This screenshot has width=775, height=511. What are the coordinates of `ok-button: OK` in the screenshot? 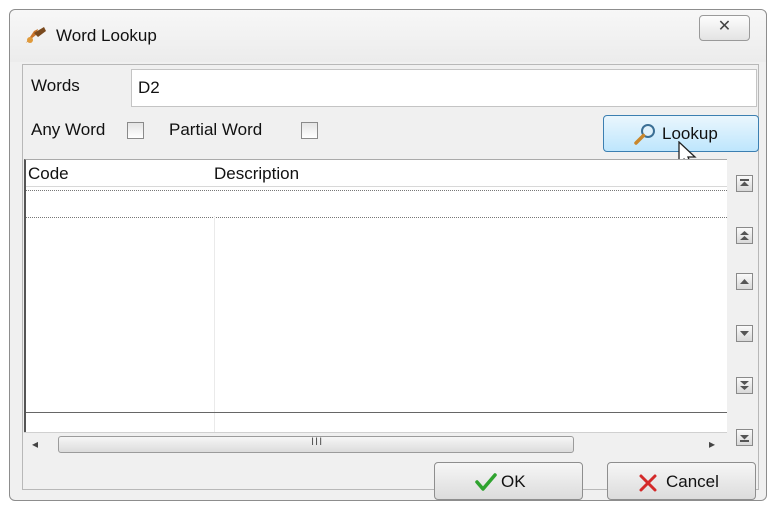 It's located at (508, 481).